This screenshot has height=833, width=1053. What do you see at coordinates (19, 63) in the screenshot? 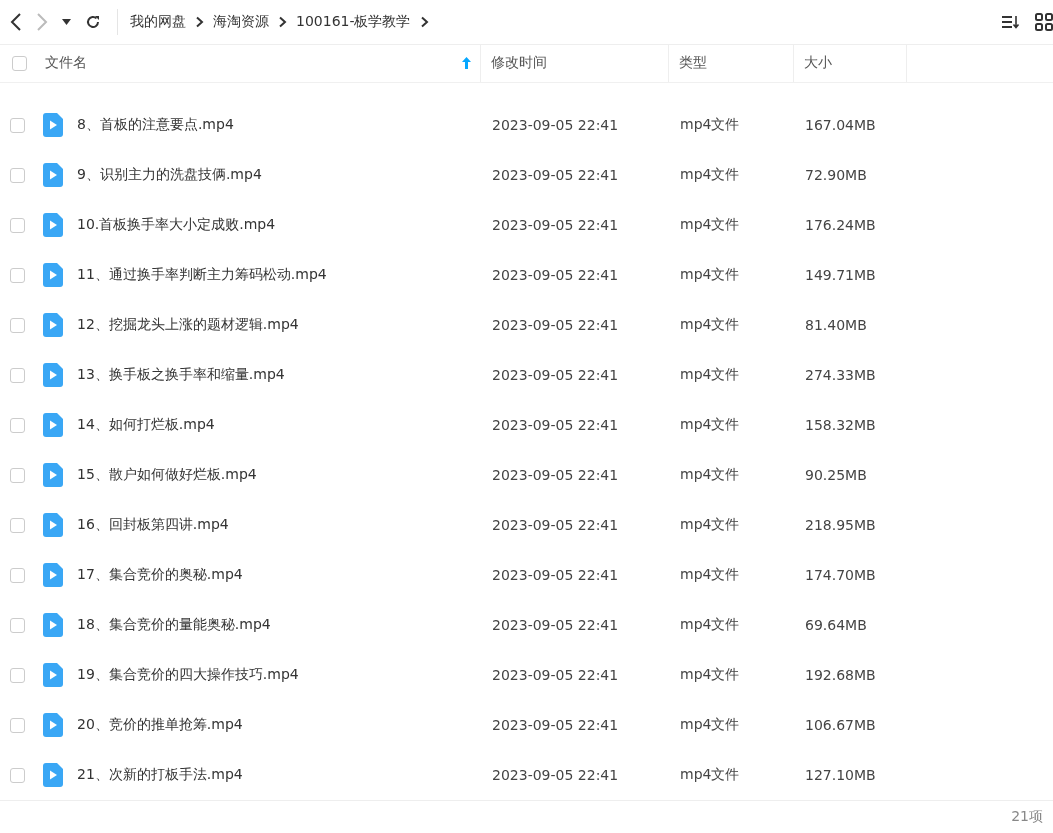
I see `select-all-checkbox` at bounding box center [19, 63].